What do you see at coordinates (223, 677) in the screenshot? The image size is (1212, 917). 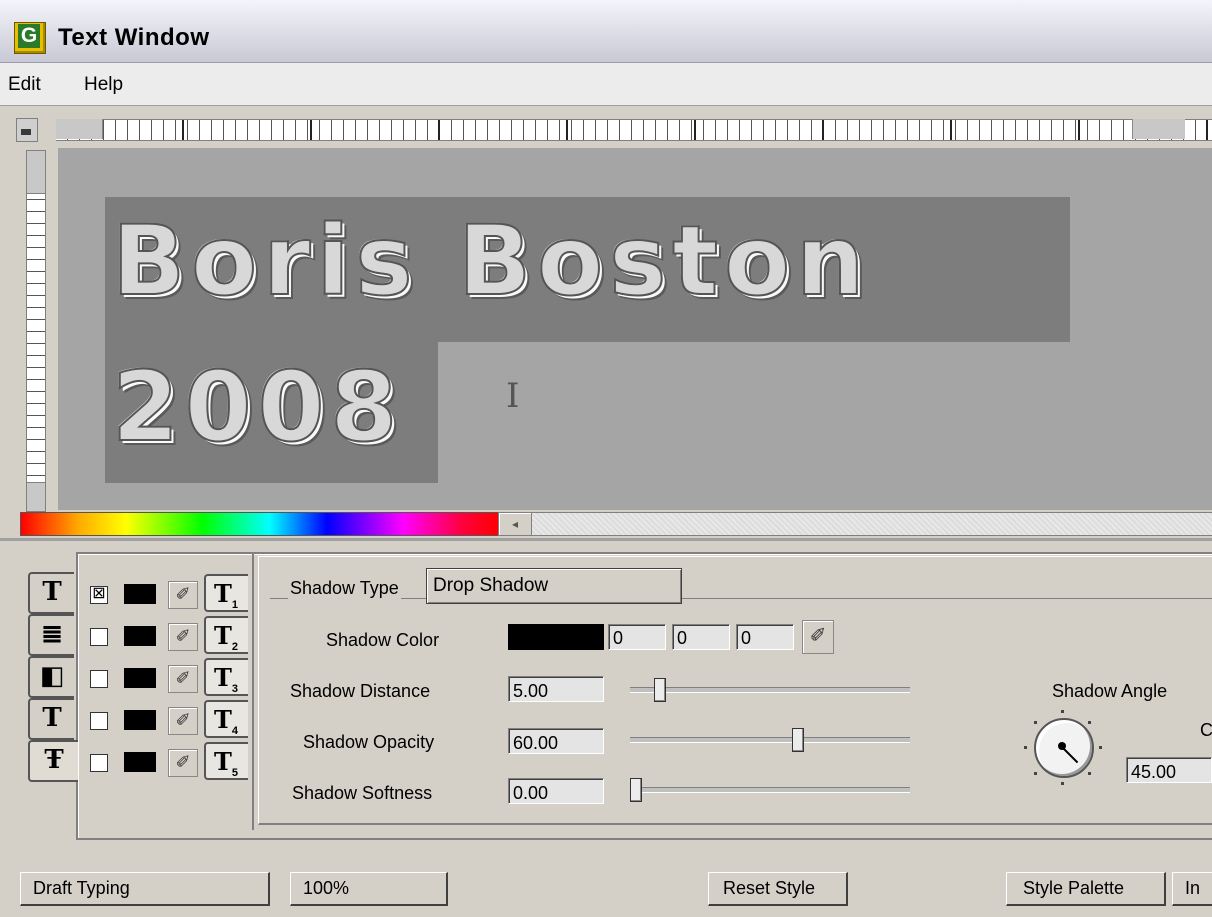 I see `layer-tab-3-glyph: T` at bounding box center [223, 677].